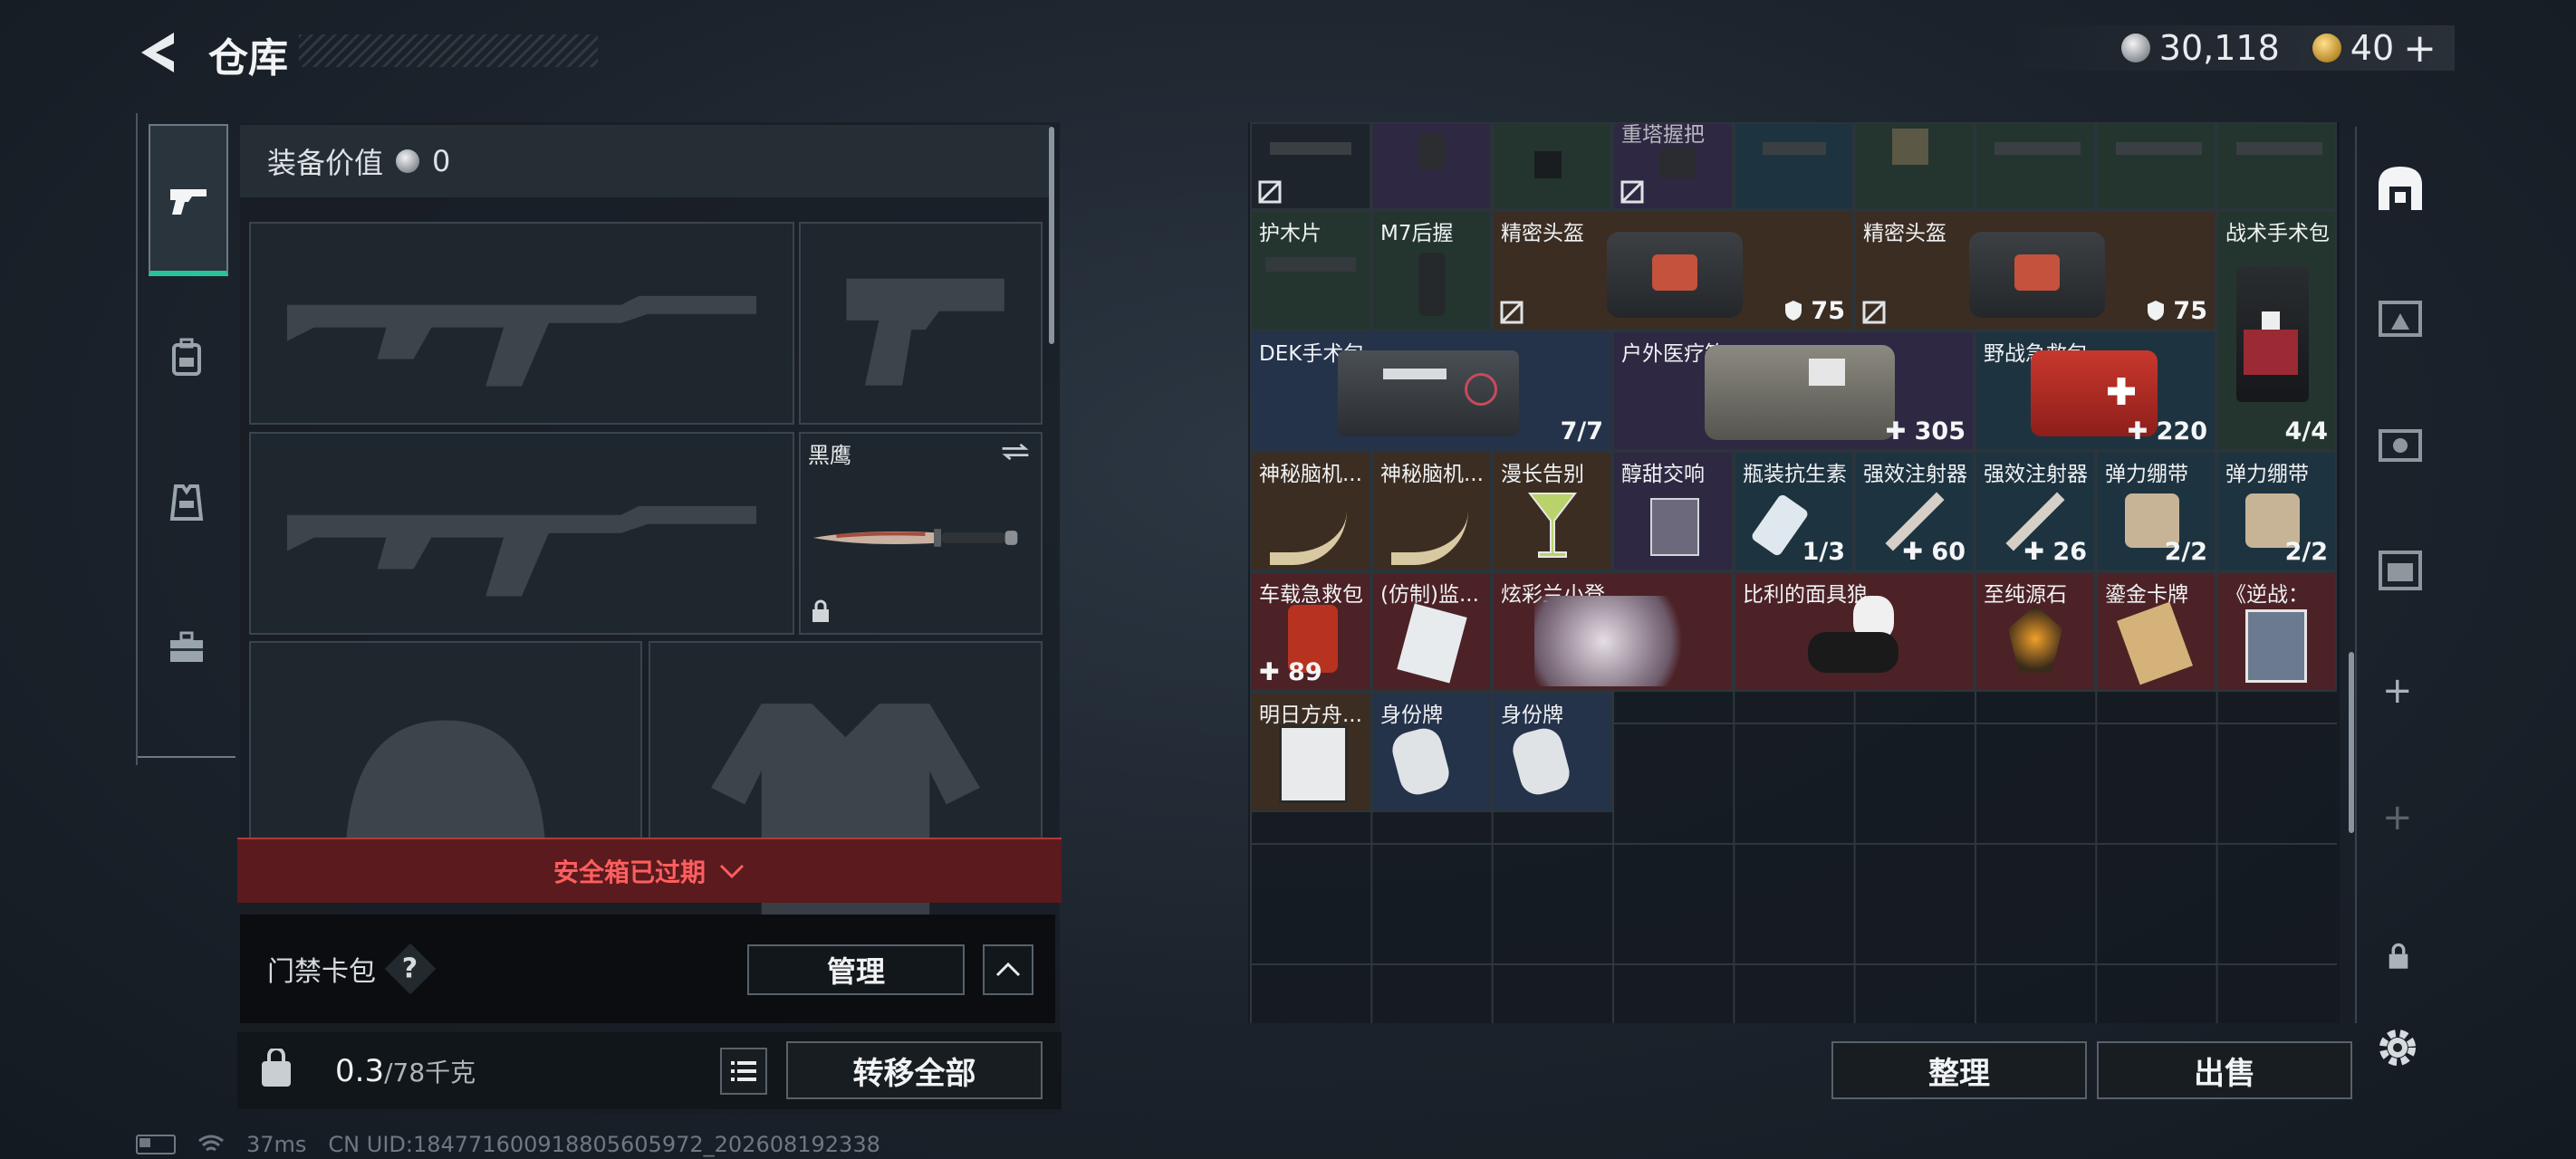 This screenshot has width=2576, height=1159. Describe the element at coordinates (1051, 235) in the screenshot. I see `loadout-scrollbar` at that location.